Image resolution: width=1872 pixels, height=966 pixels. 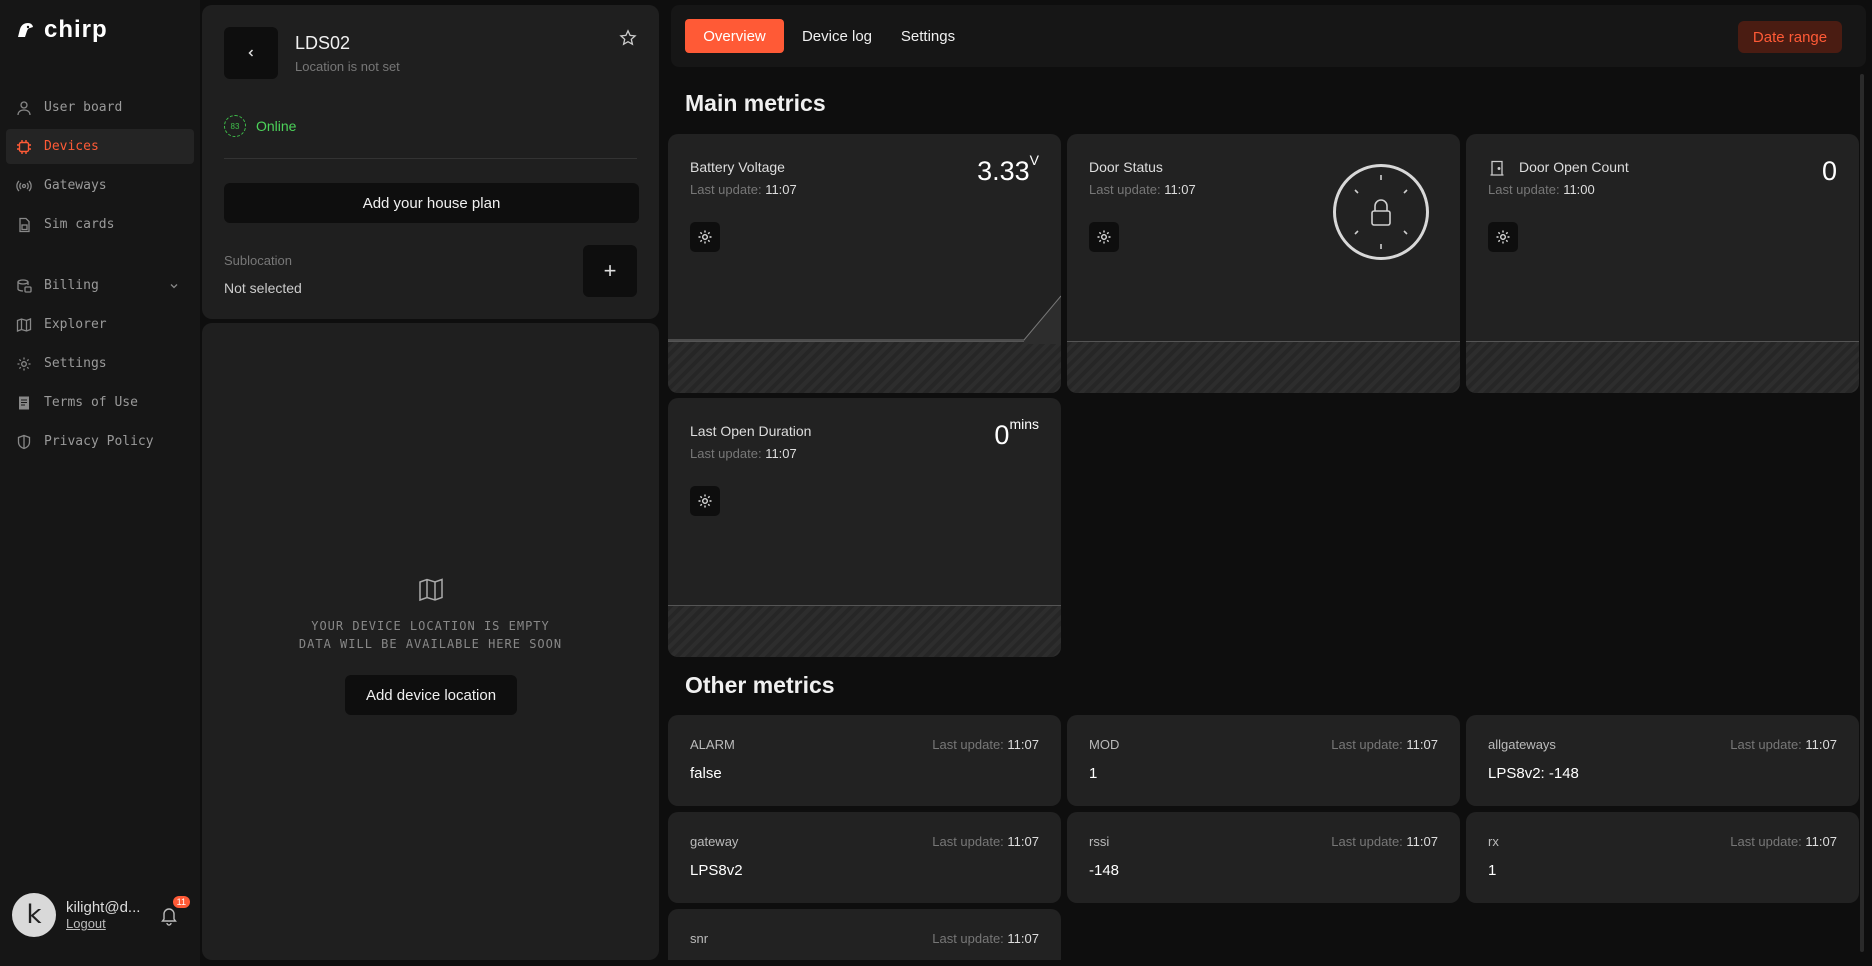 I want to click on sublocation-value: Not selected, so click(x=263, y=288).